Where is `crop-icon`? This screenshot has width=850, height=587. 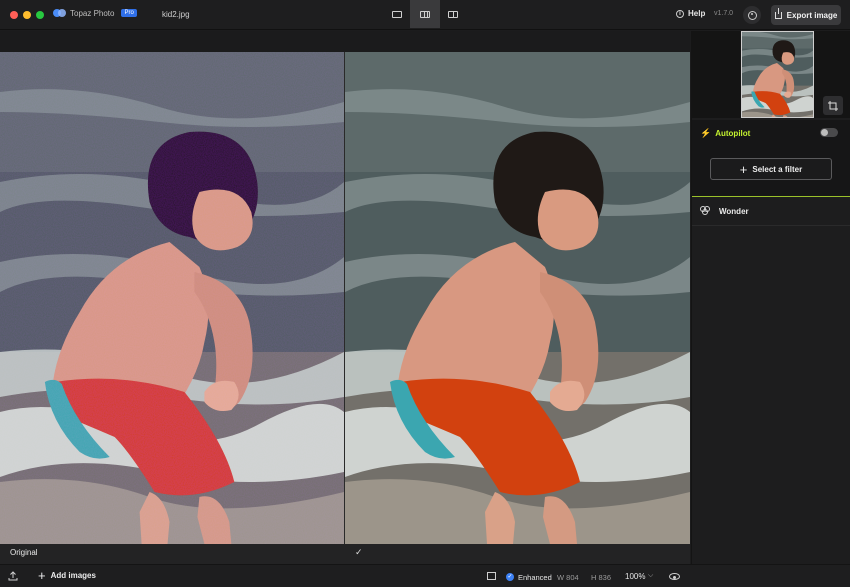
crop-icon is located at coordinates (833, 105).